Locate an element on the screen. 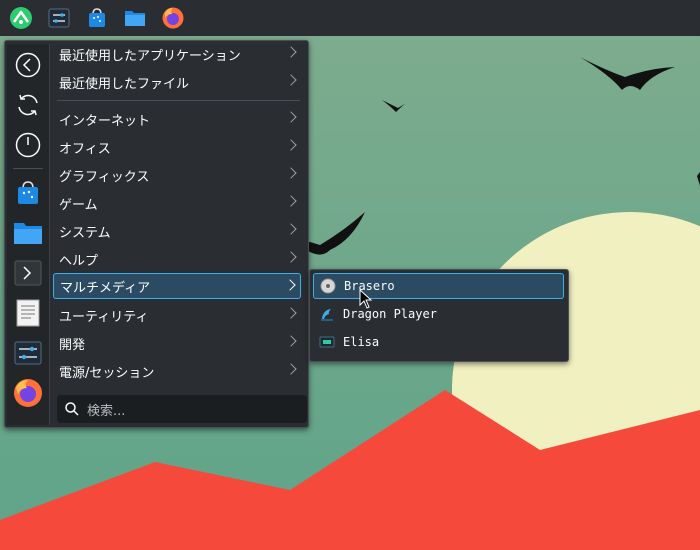  terminal-icon is located at coordinates (28, 273).